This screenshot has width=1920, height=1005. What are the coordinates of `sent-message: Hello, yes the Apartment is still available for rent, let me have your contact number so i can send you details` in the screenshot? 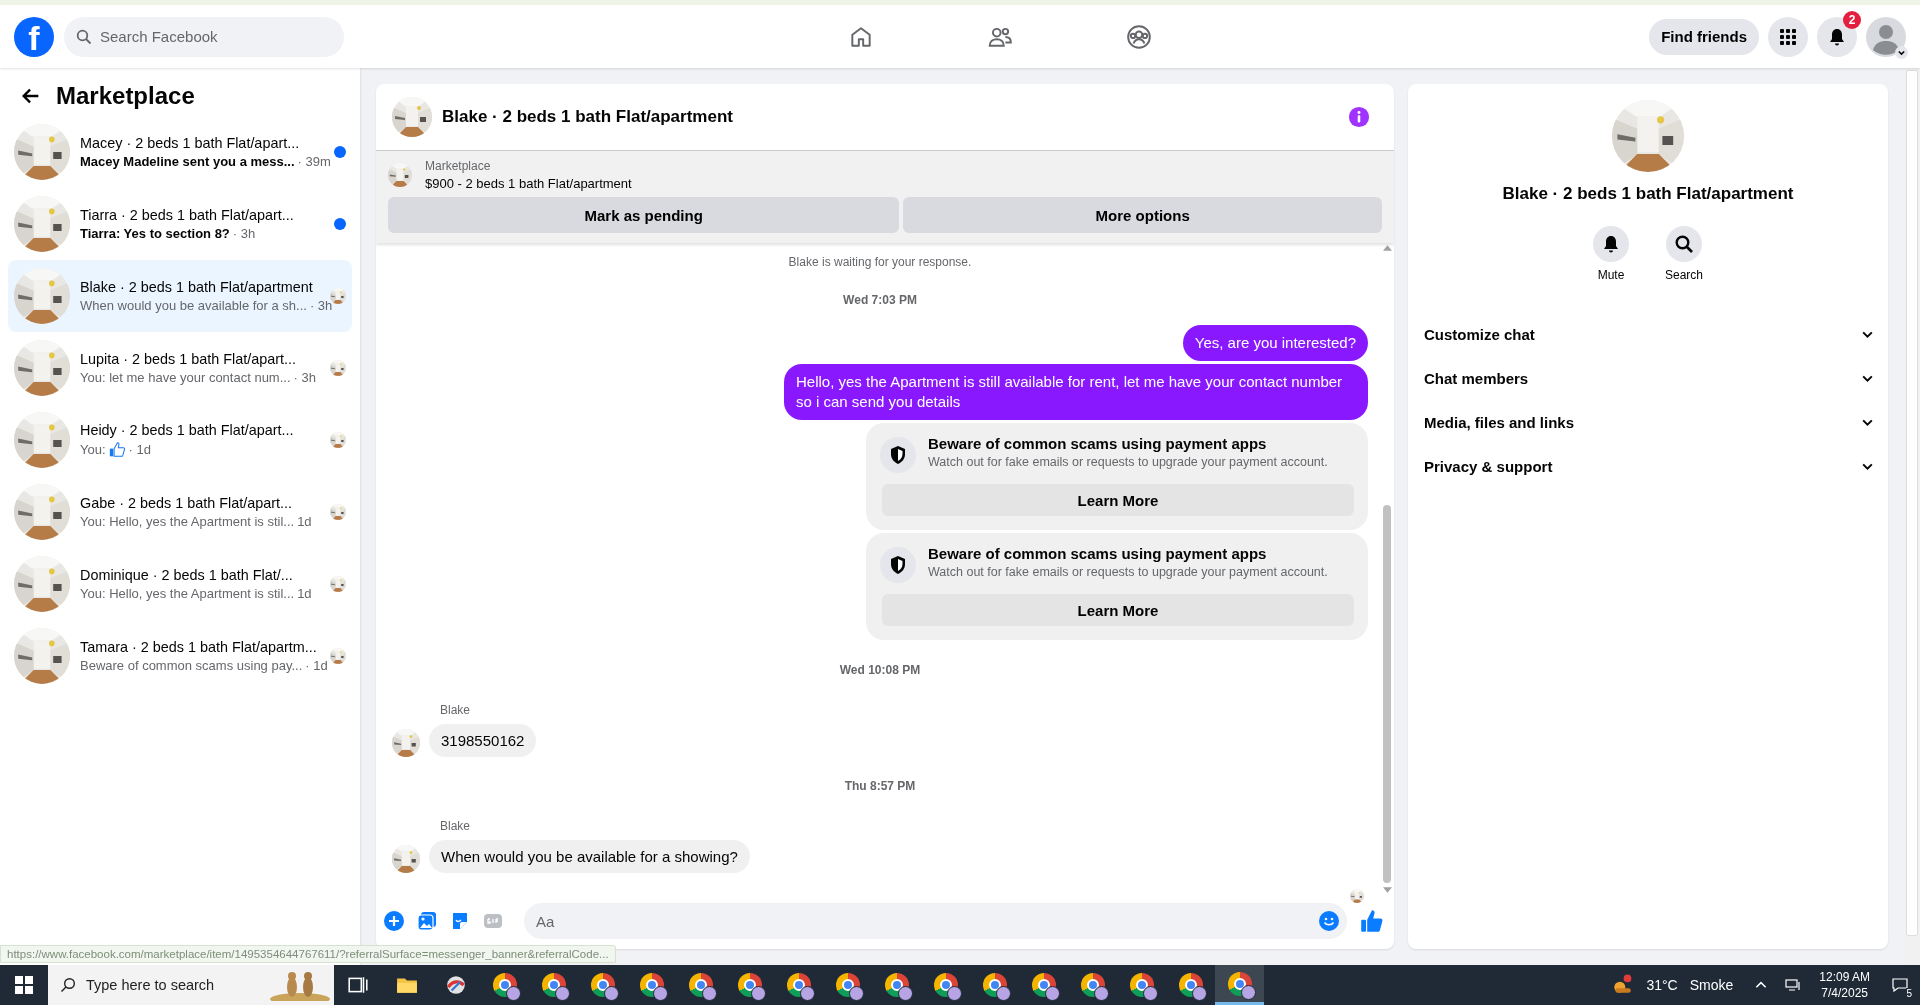 It's located at (1076, 392).